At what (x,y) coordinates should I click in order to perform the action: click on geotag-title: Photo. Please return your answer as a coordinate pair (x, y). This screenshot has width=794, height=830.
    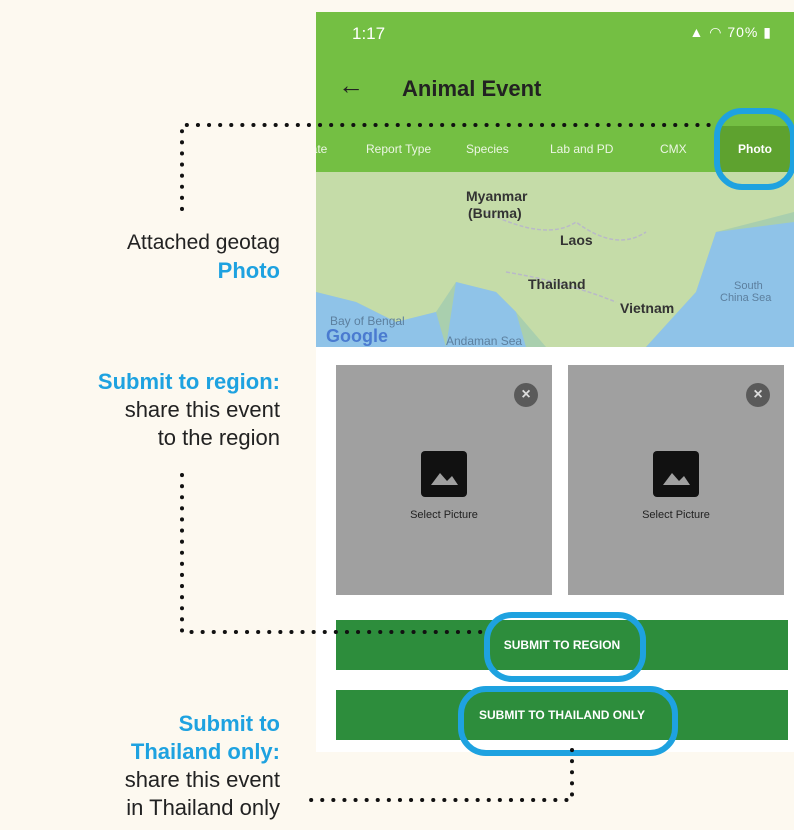
    Looking at the image, I should click on (248, 270).